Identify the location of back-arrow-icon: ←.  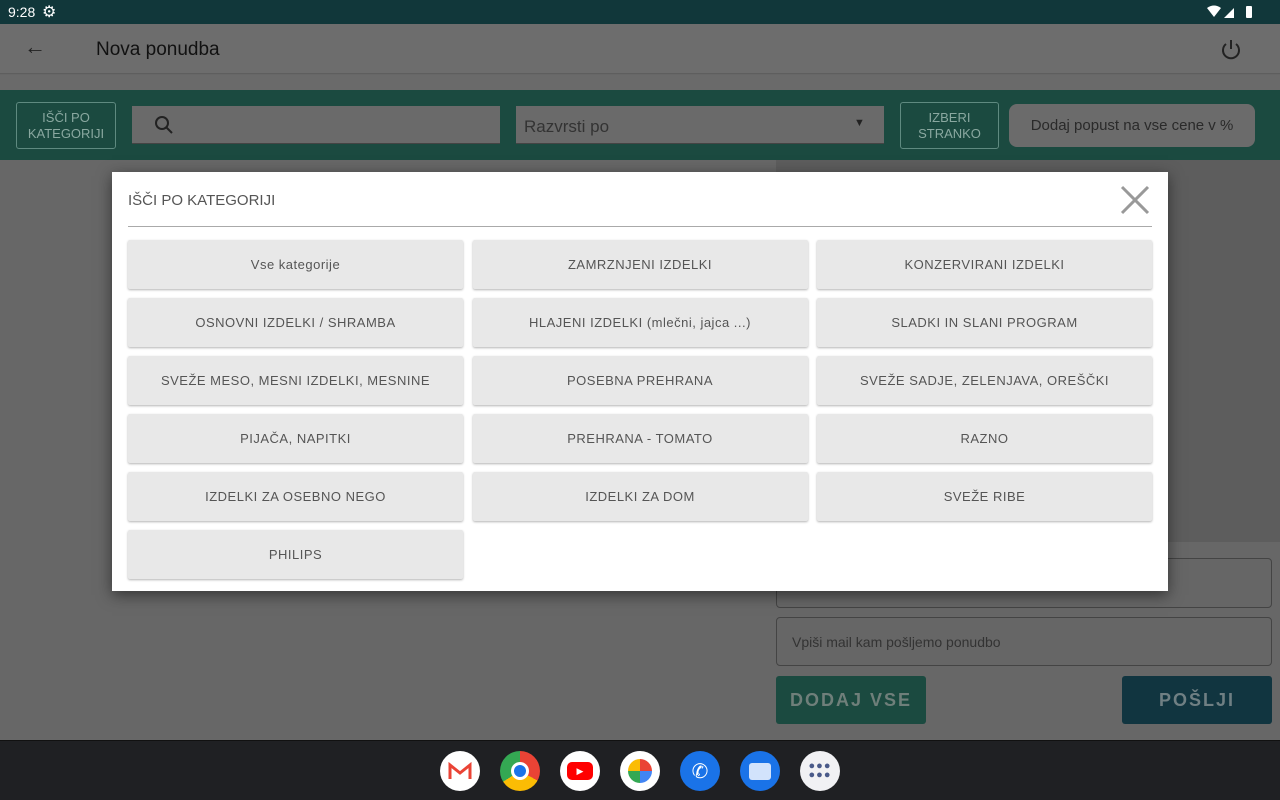
(35, 47).